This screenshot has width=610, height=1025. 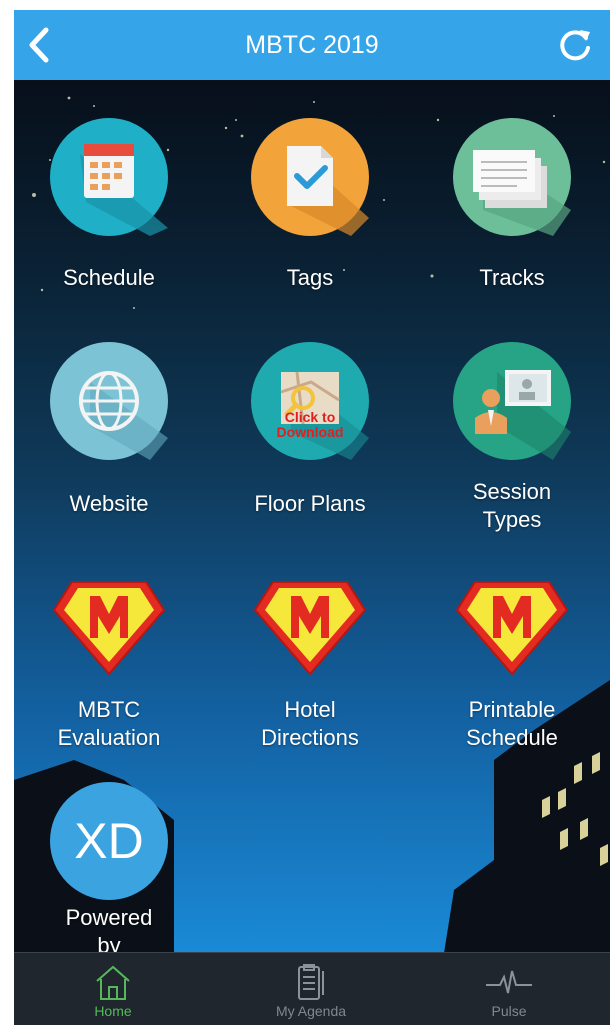 What do you see at coordinates (109, 917) in the screenshot?
I see `tile-label-line: Powered` at bounding box center [109, 917].